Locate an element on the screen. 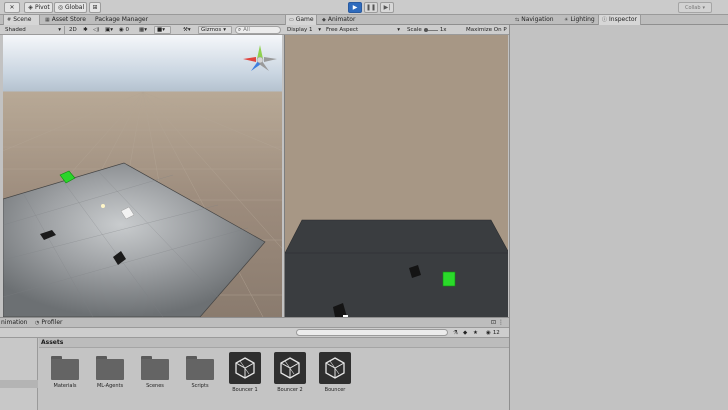  pivot-toggle: ◈ Pivot is located at coordinates (38, 7).